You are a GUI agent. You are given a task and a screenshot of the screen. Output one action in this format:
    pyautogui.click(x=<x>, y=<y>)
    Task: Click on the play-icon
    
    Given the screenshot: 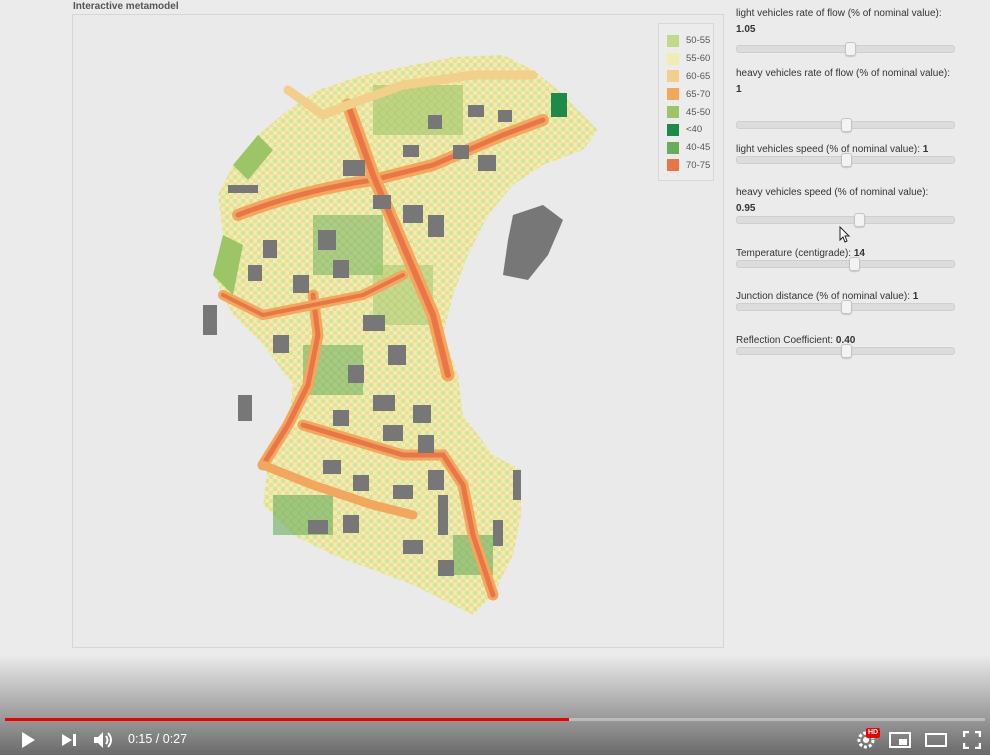 What is the action you would take?
    pyautogui.click(x=28, y=740)
    